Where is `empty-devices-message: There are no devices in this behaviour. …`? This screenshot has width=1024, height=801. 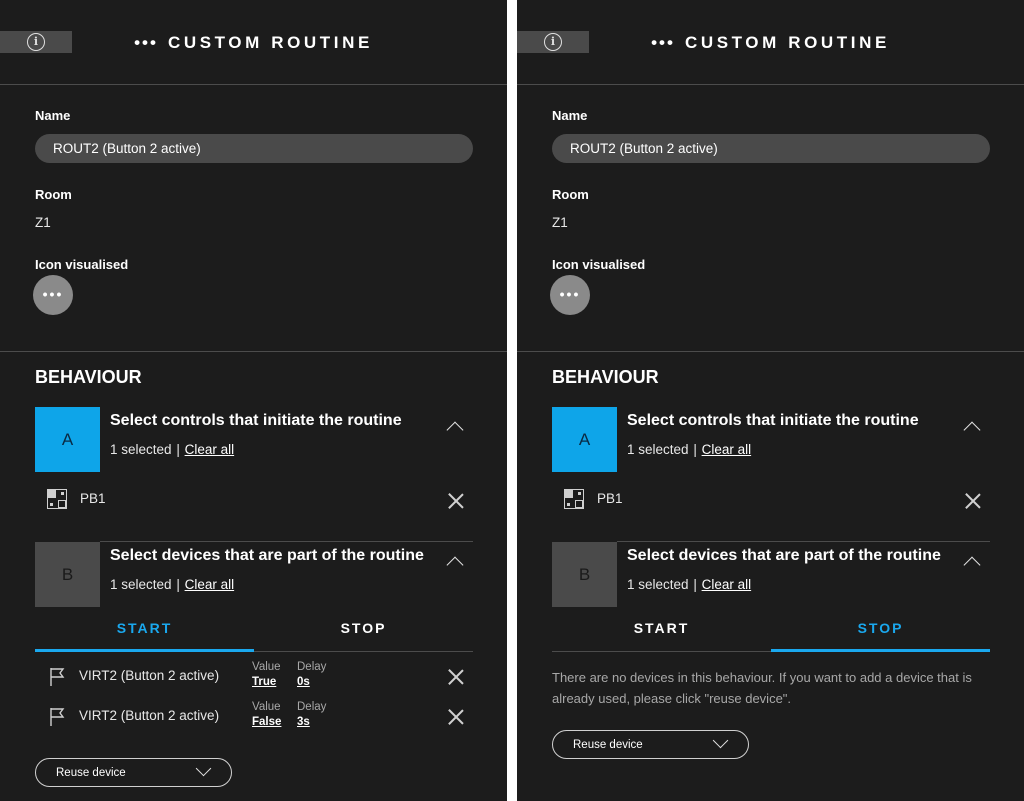
empty-devices-message: There are no devices in this behaviour. … is located at coordinates (762, 688).